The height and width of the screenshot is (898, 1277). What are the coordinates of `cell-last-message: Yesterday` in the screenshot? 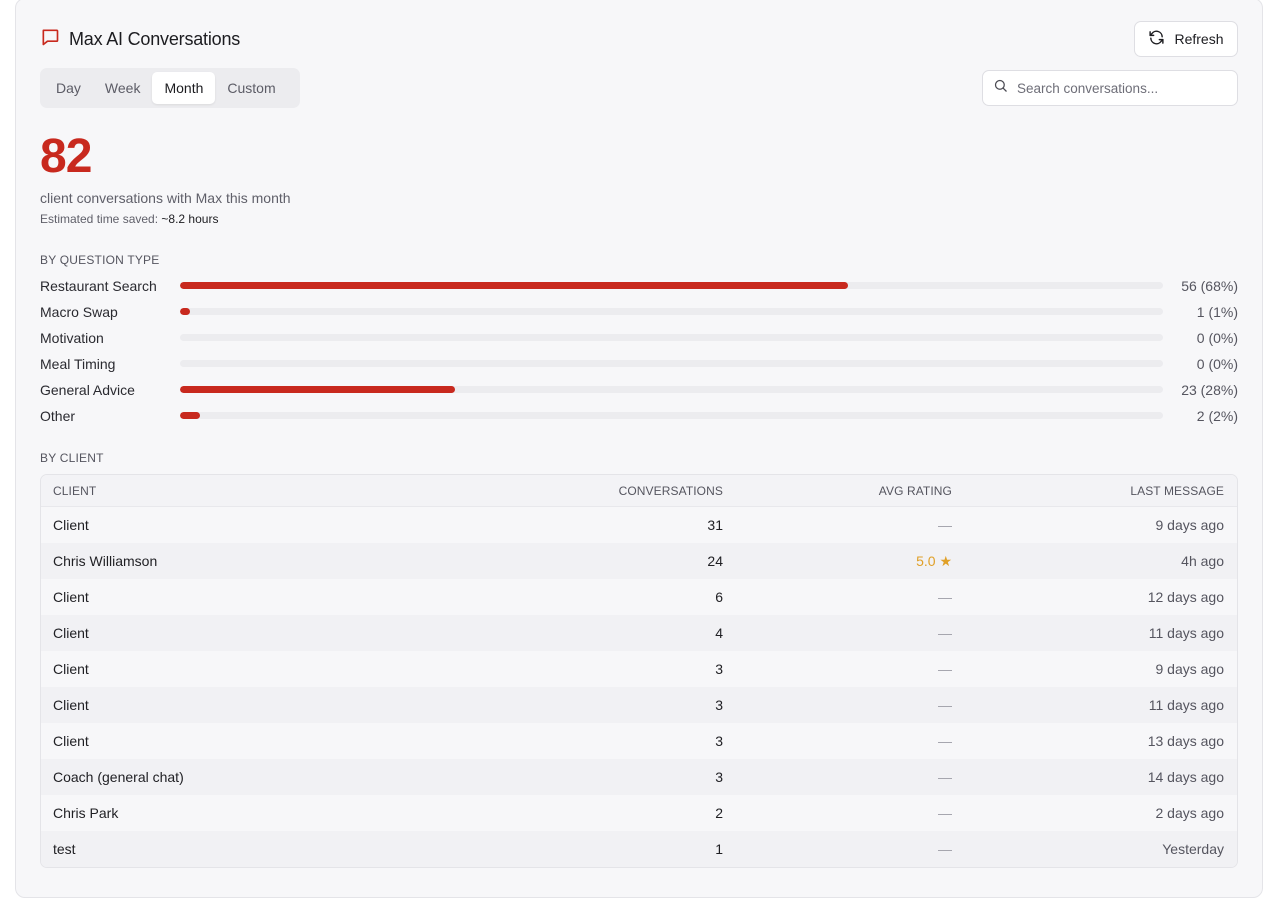 It's located at (1193, 849).